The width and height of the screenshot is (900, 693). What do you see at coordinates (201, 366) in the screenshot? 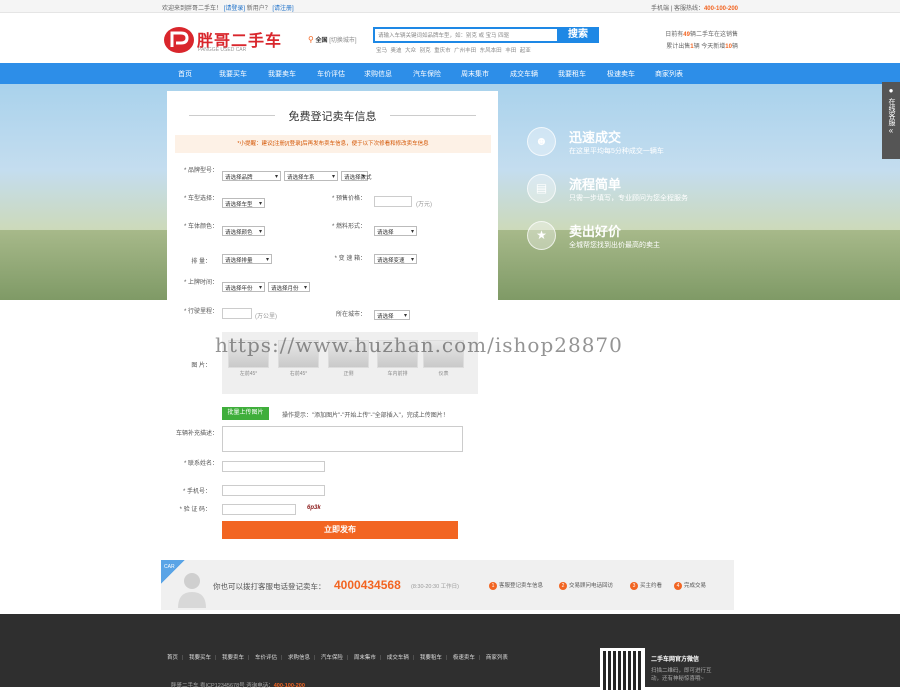
I see `label-photos: 图 片：` at bounding box center [201, 366].